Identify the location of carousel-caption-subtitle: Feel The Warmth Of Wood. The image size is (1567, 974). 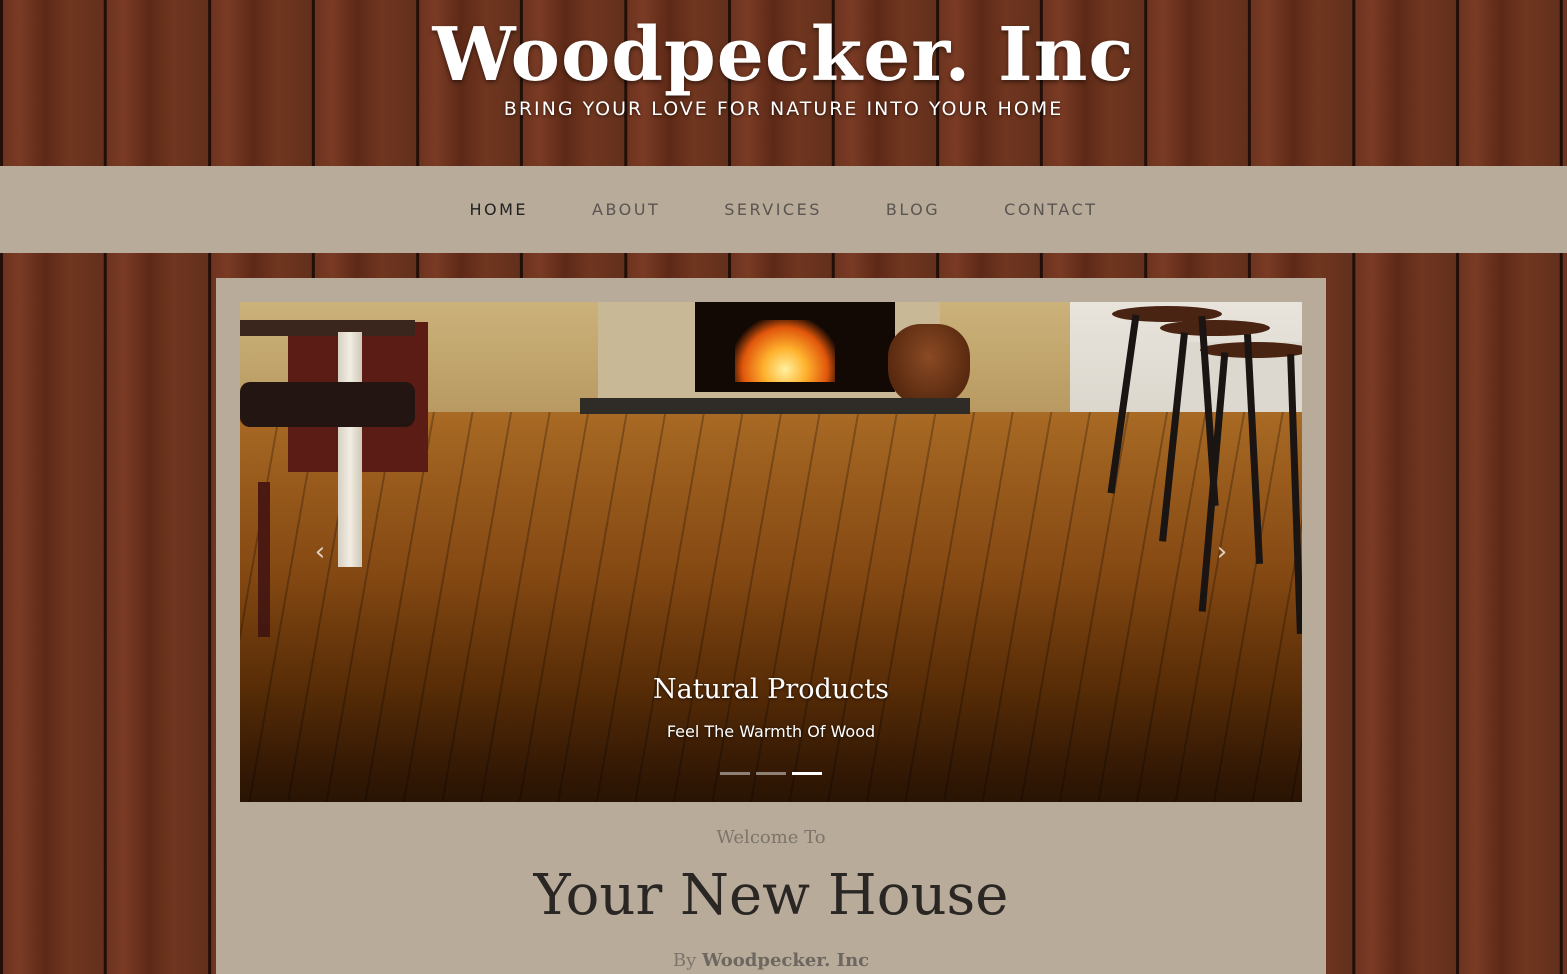
(771, 731).